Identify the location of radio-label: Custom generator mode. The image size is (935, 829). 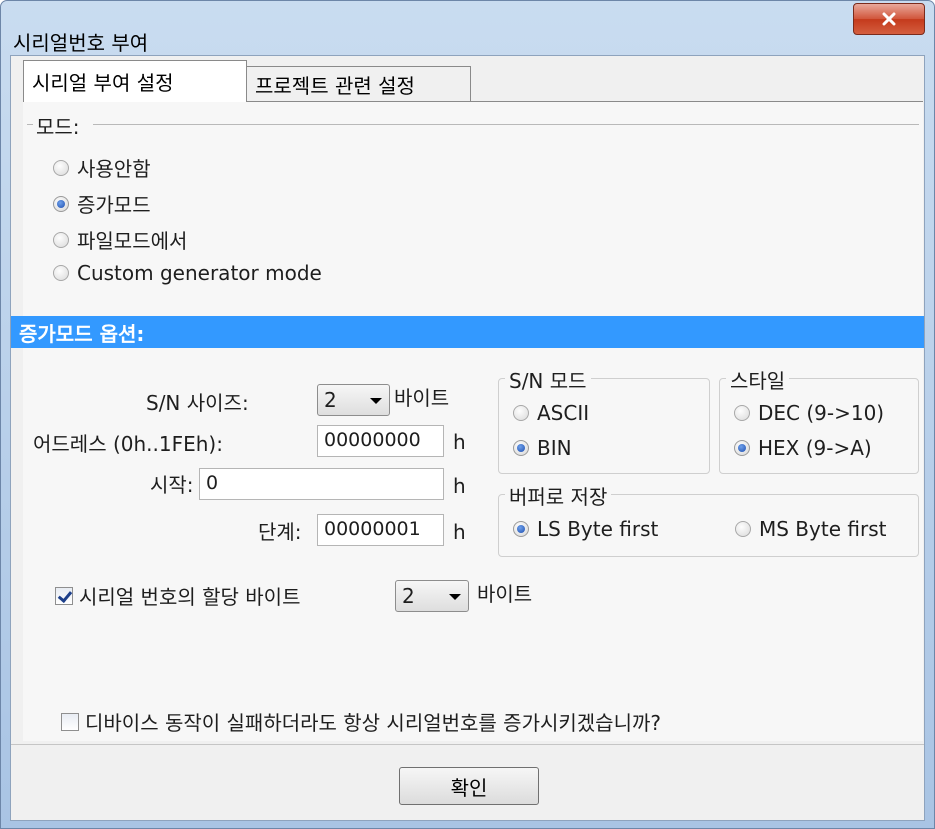
(199, 273).